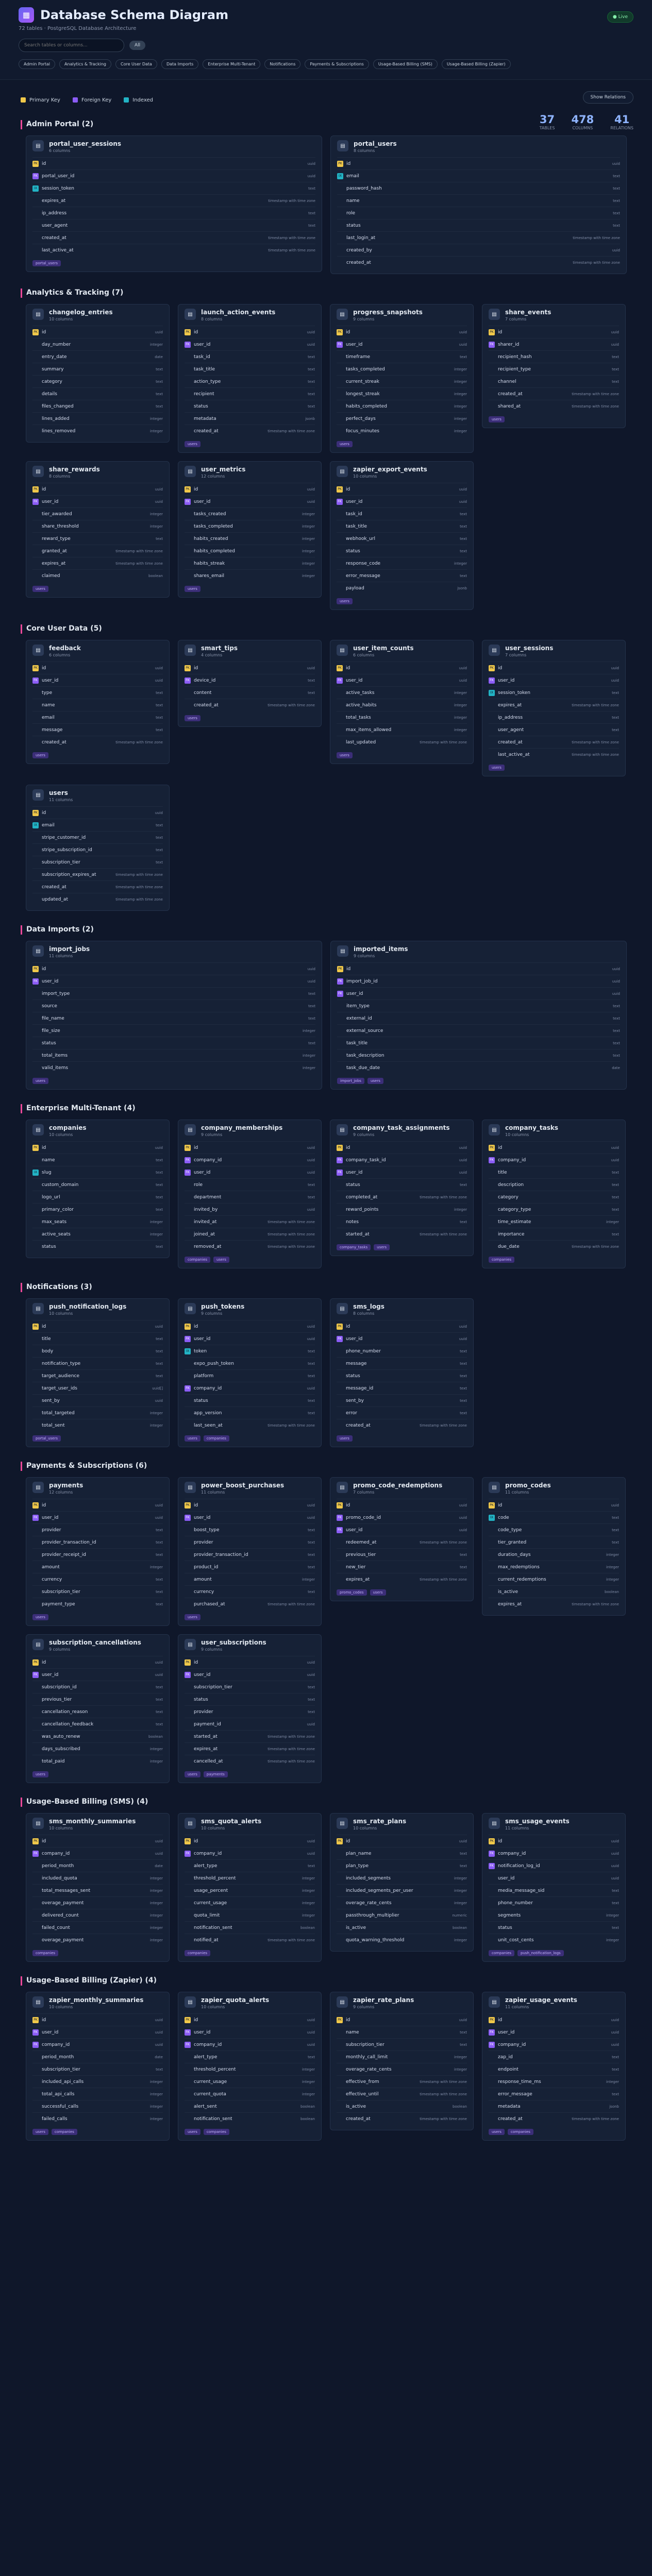 The width and height of the screenshot is (652, 2576). What do you see at coordinates (97, 1172) in the screenshot?
I see `column-row: IX slug text` at bounding box center [97, 1172].